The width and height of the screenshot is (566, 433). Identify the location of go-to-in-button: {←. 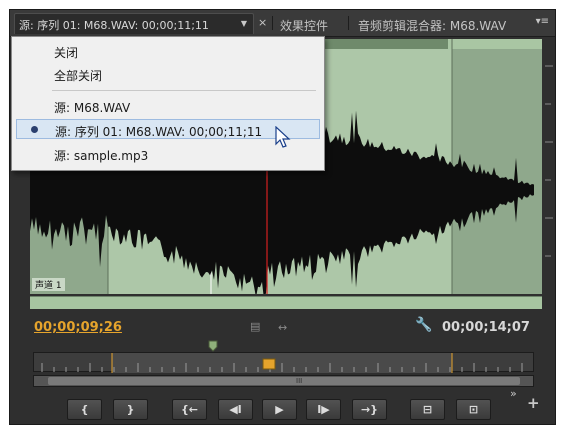
(189, 409).